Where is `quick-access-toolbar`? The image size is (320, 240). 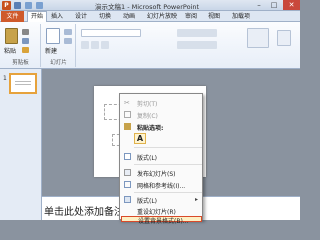
quick-access-toolbar is located at coordinates (28, 5).